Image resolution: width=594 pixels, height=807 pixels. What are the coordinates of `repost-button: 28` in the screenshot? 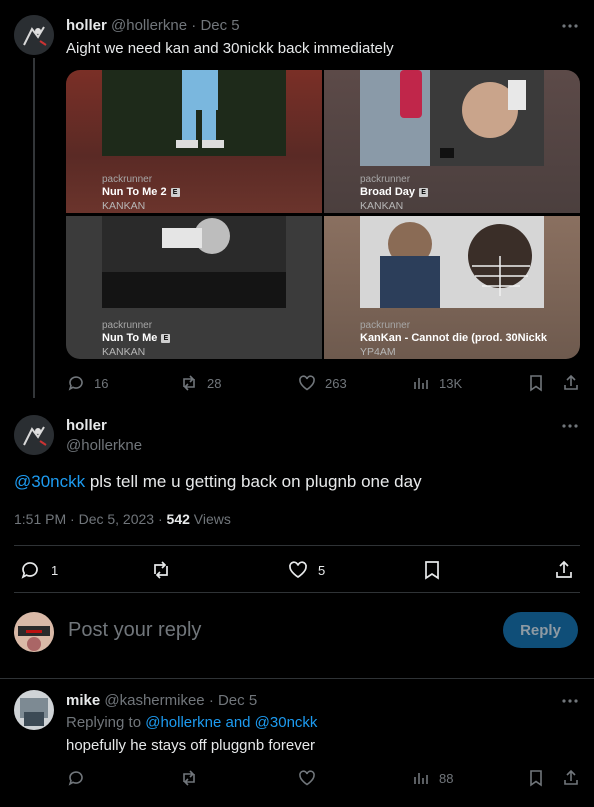 It's located at (200, 383).